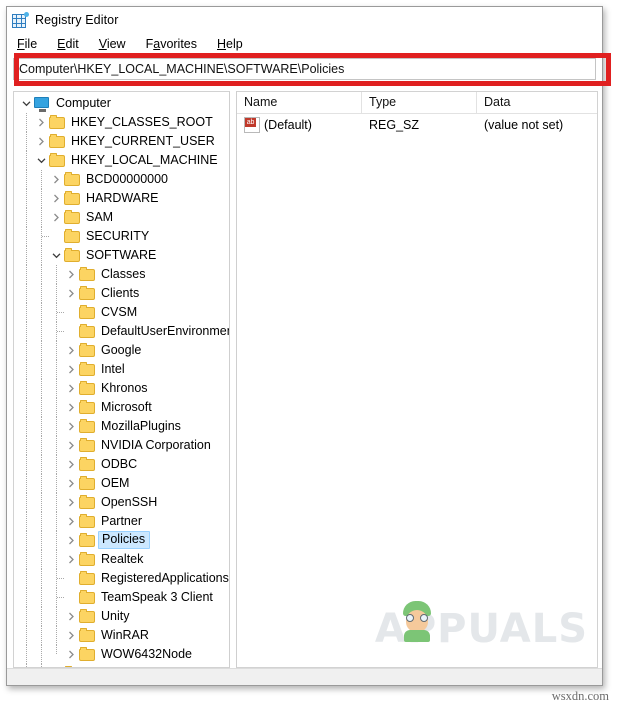  I want to click on tree-node-label: MozillaPlugins, so click(141, 426).